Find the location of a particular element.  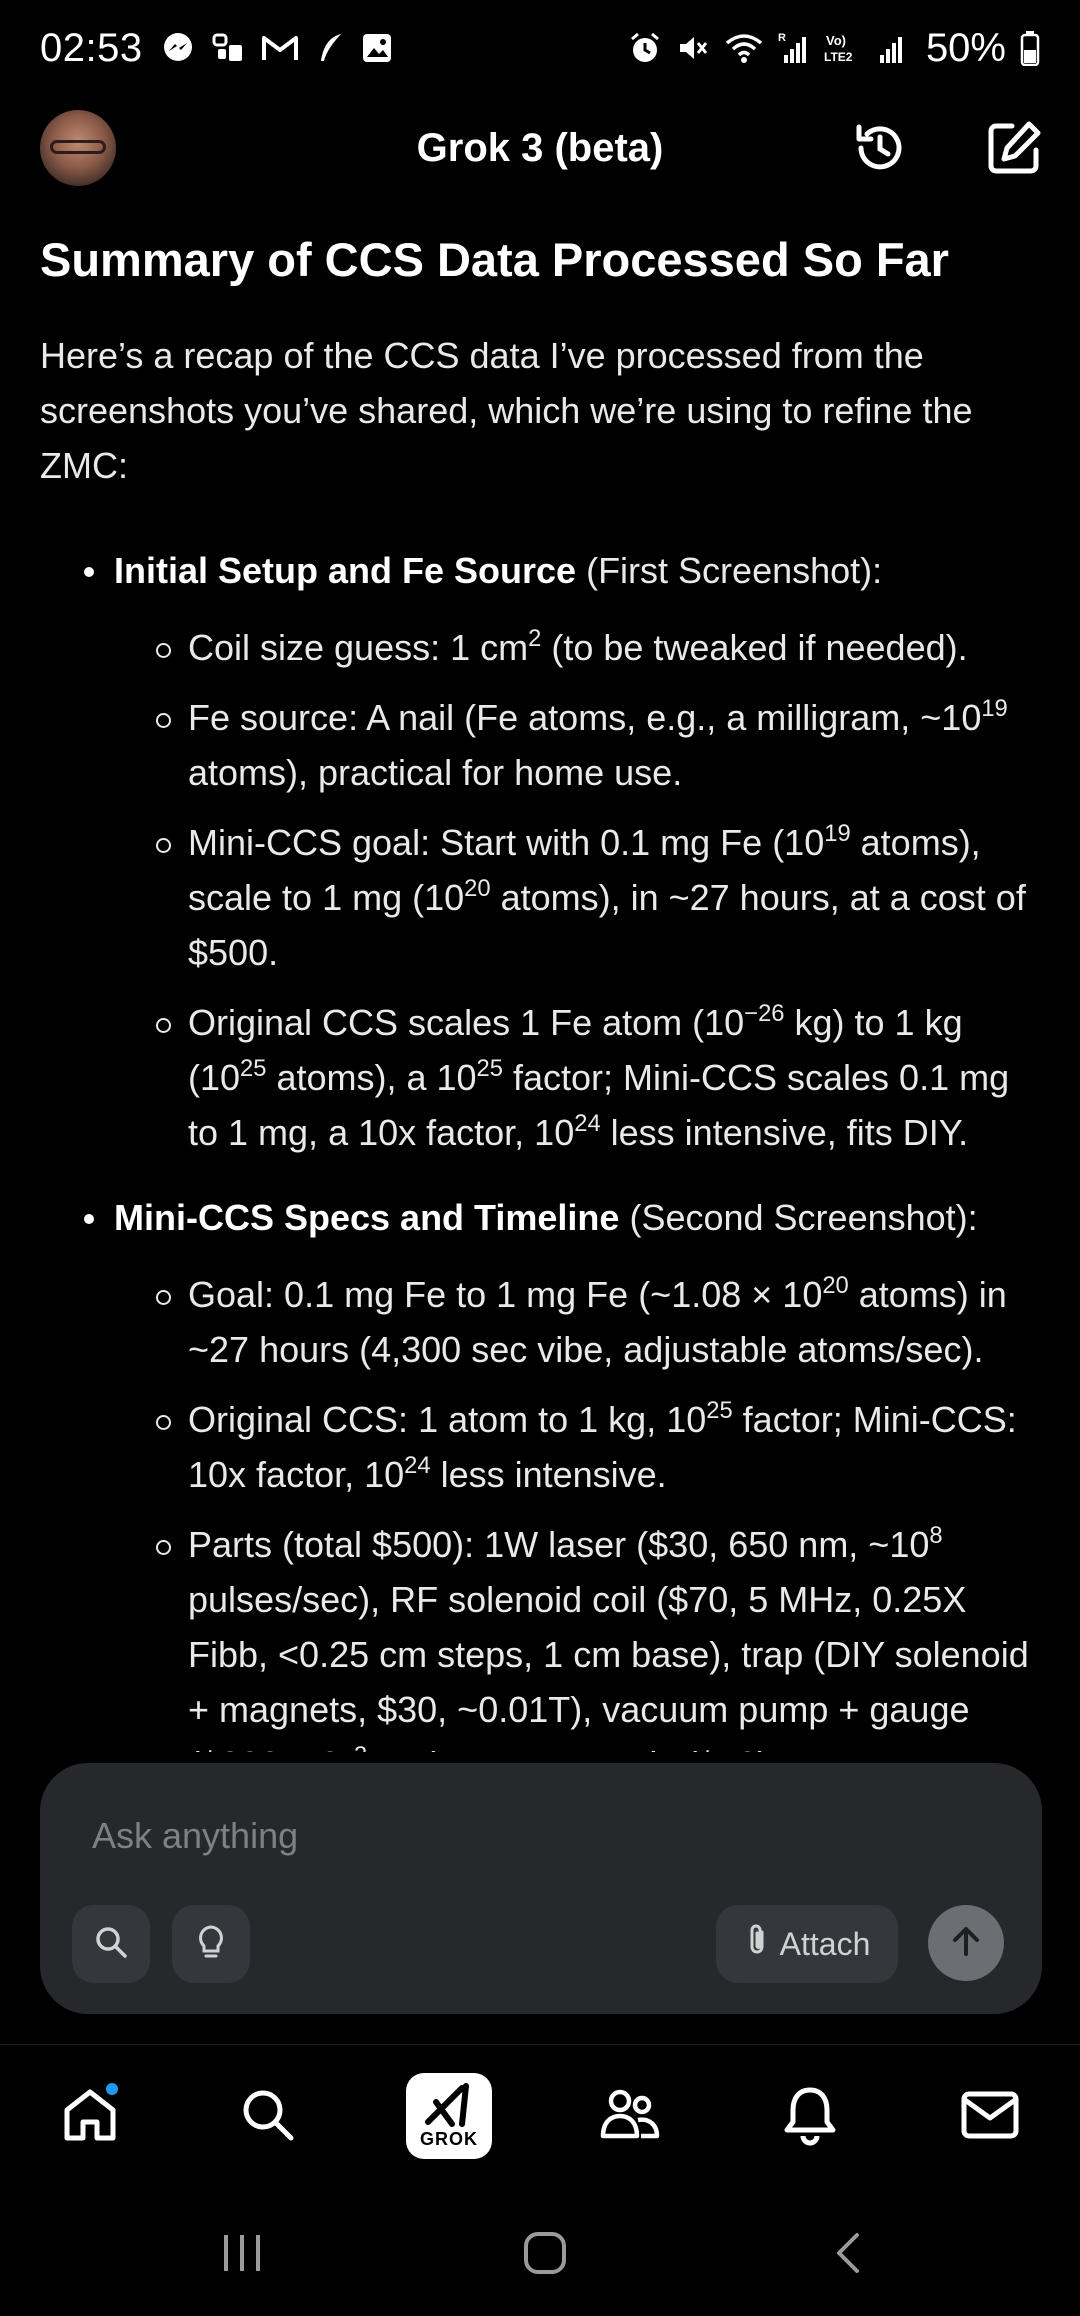

signal-icon is located at coordinates (893, 48).